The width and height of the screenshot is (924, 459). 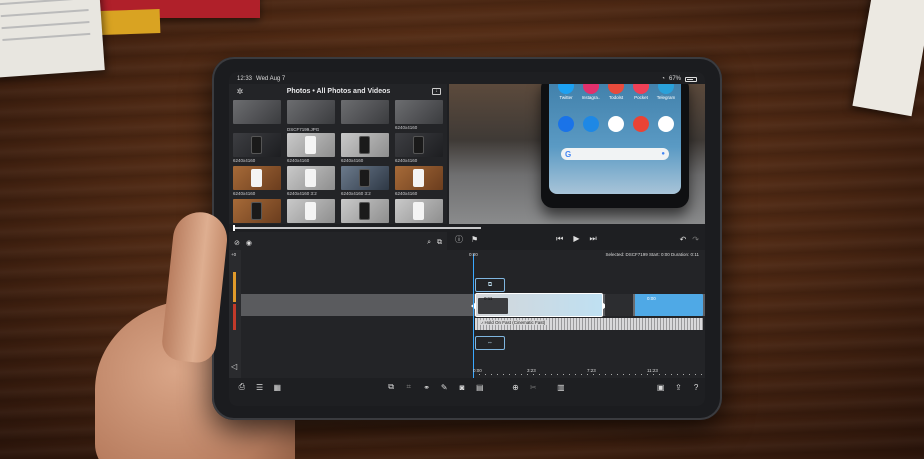 I want to click on browser-title: Photos • All Photos and Videos, so click(x=338, y=91).